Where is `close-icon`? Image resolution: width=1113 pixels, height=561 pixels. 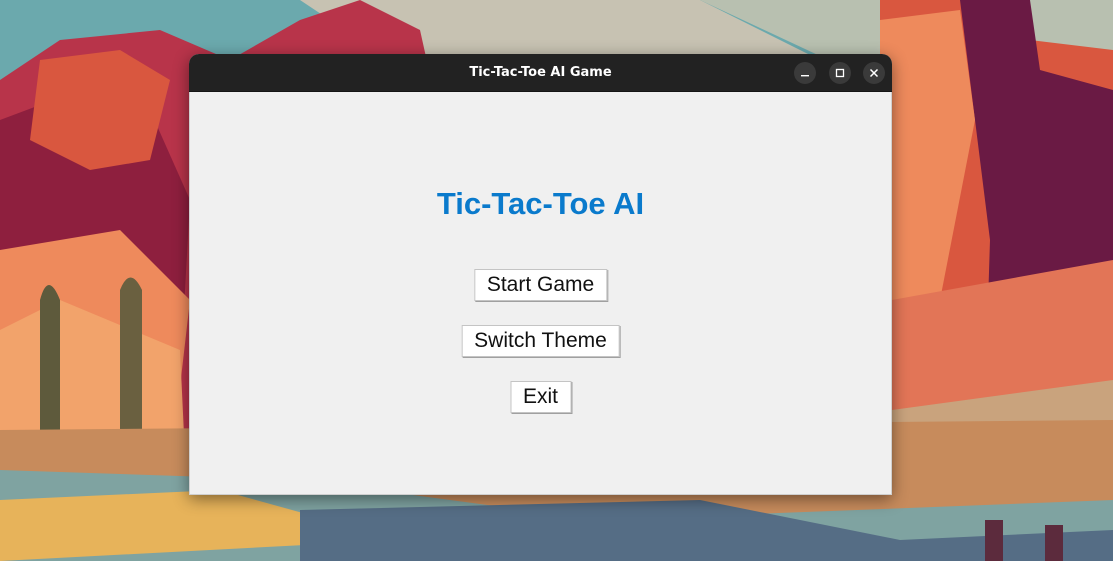 close-icon is located at coordinates (874, 73).